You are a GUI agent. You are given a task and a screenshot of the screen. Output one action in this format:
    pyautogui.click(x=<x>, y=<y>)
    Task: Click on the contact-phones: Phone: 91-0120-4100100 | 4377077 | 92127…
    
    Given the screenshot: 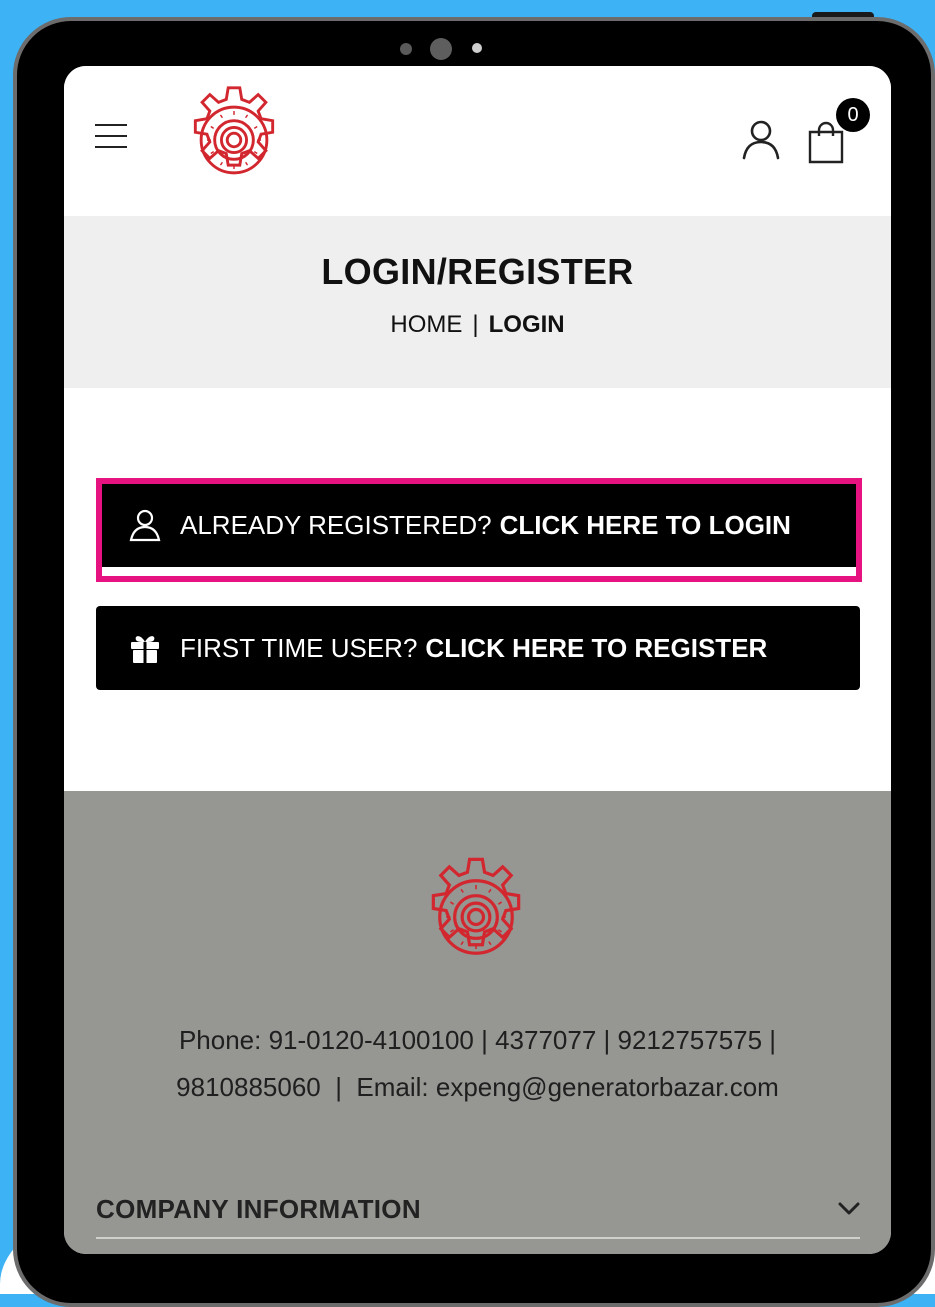 What is the action you would take?
    pyautogui.click(x=477, y=1040)
    